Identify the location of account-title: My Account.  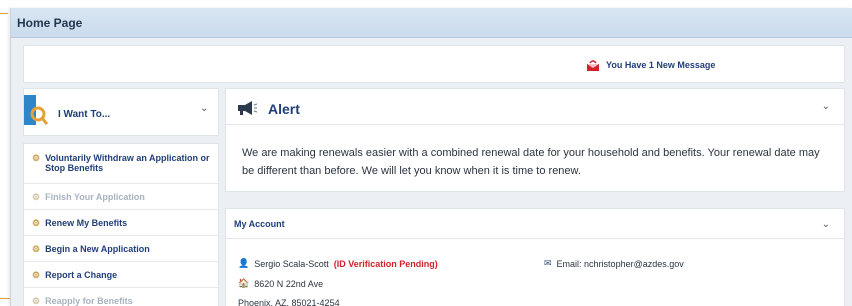
(259, 224).